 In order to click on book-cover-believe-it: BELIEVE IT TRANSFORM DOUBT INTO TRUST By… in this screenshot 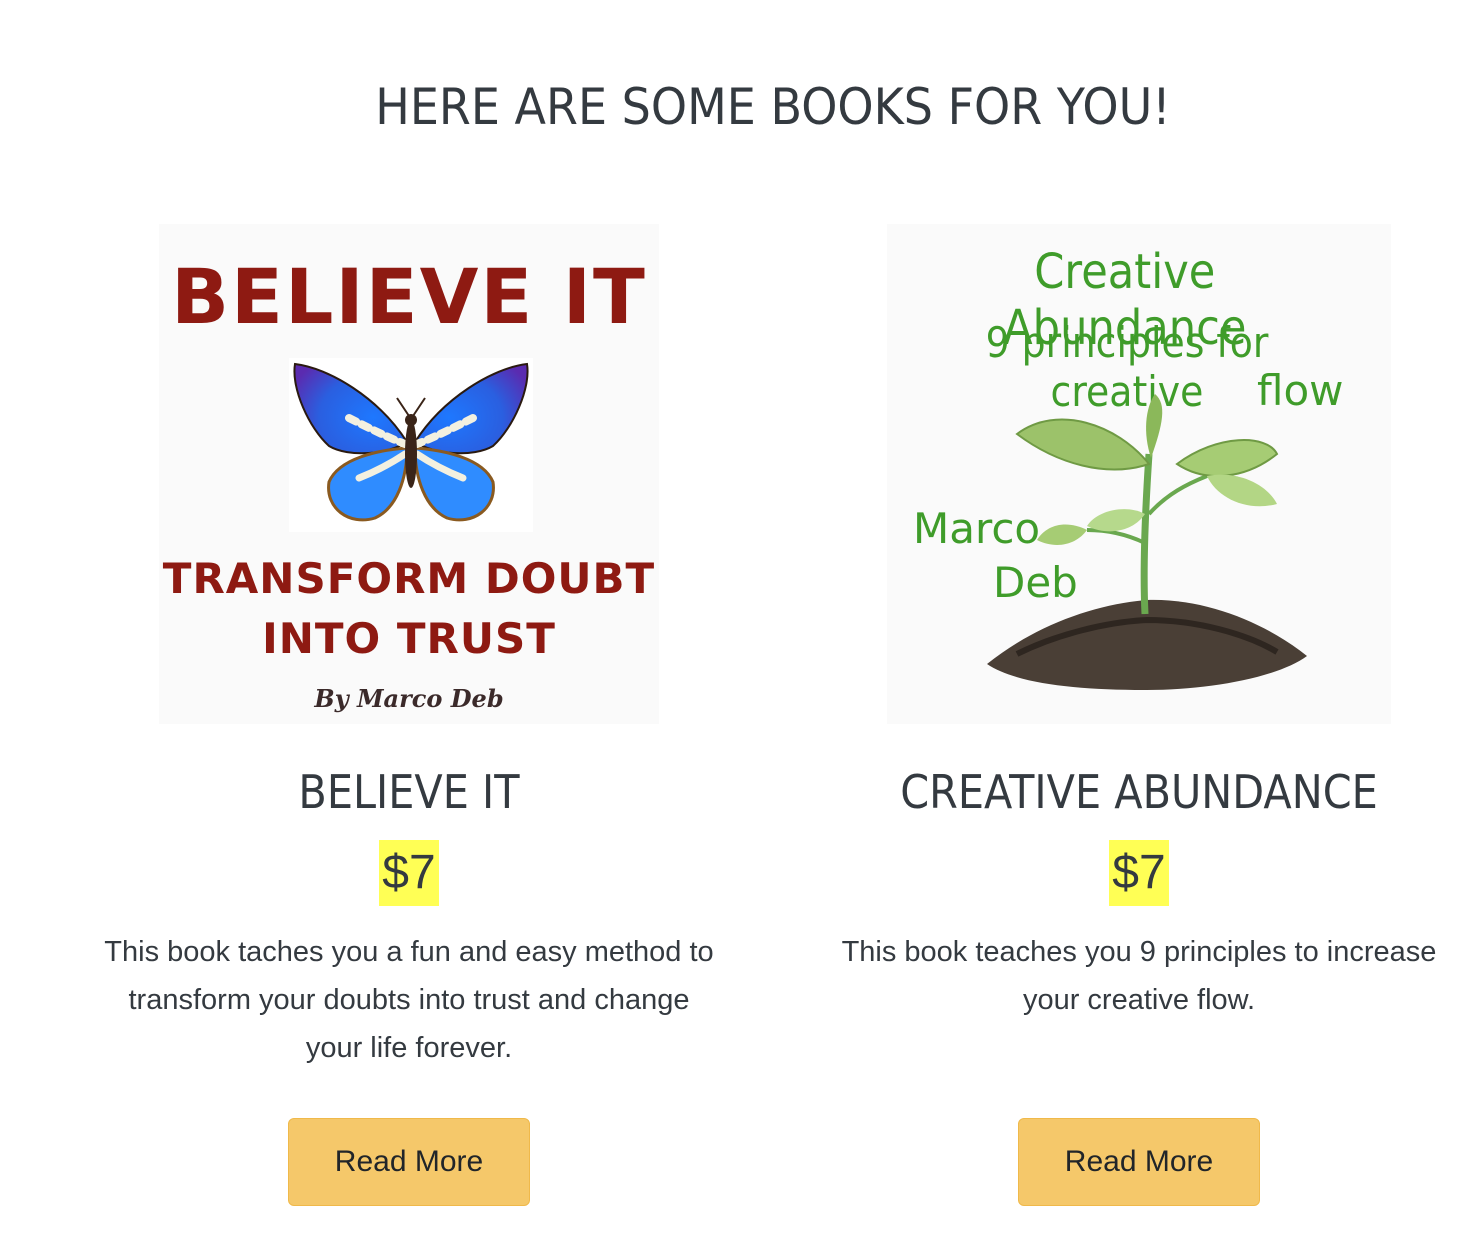, I will do `click(409, 474)`.